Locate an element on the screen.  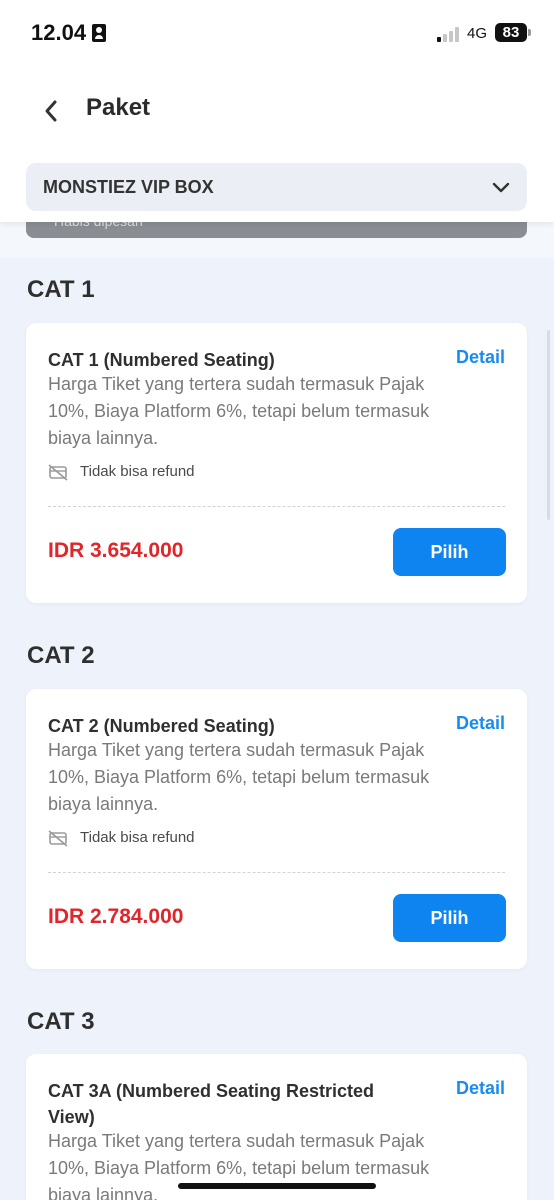
back-arrow-icon is located at coordinates (53, 111).